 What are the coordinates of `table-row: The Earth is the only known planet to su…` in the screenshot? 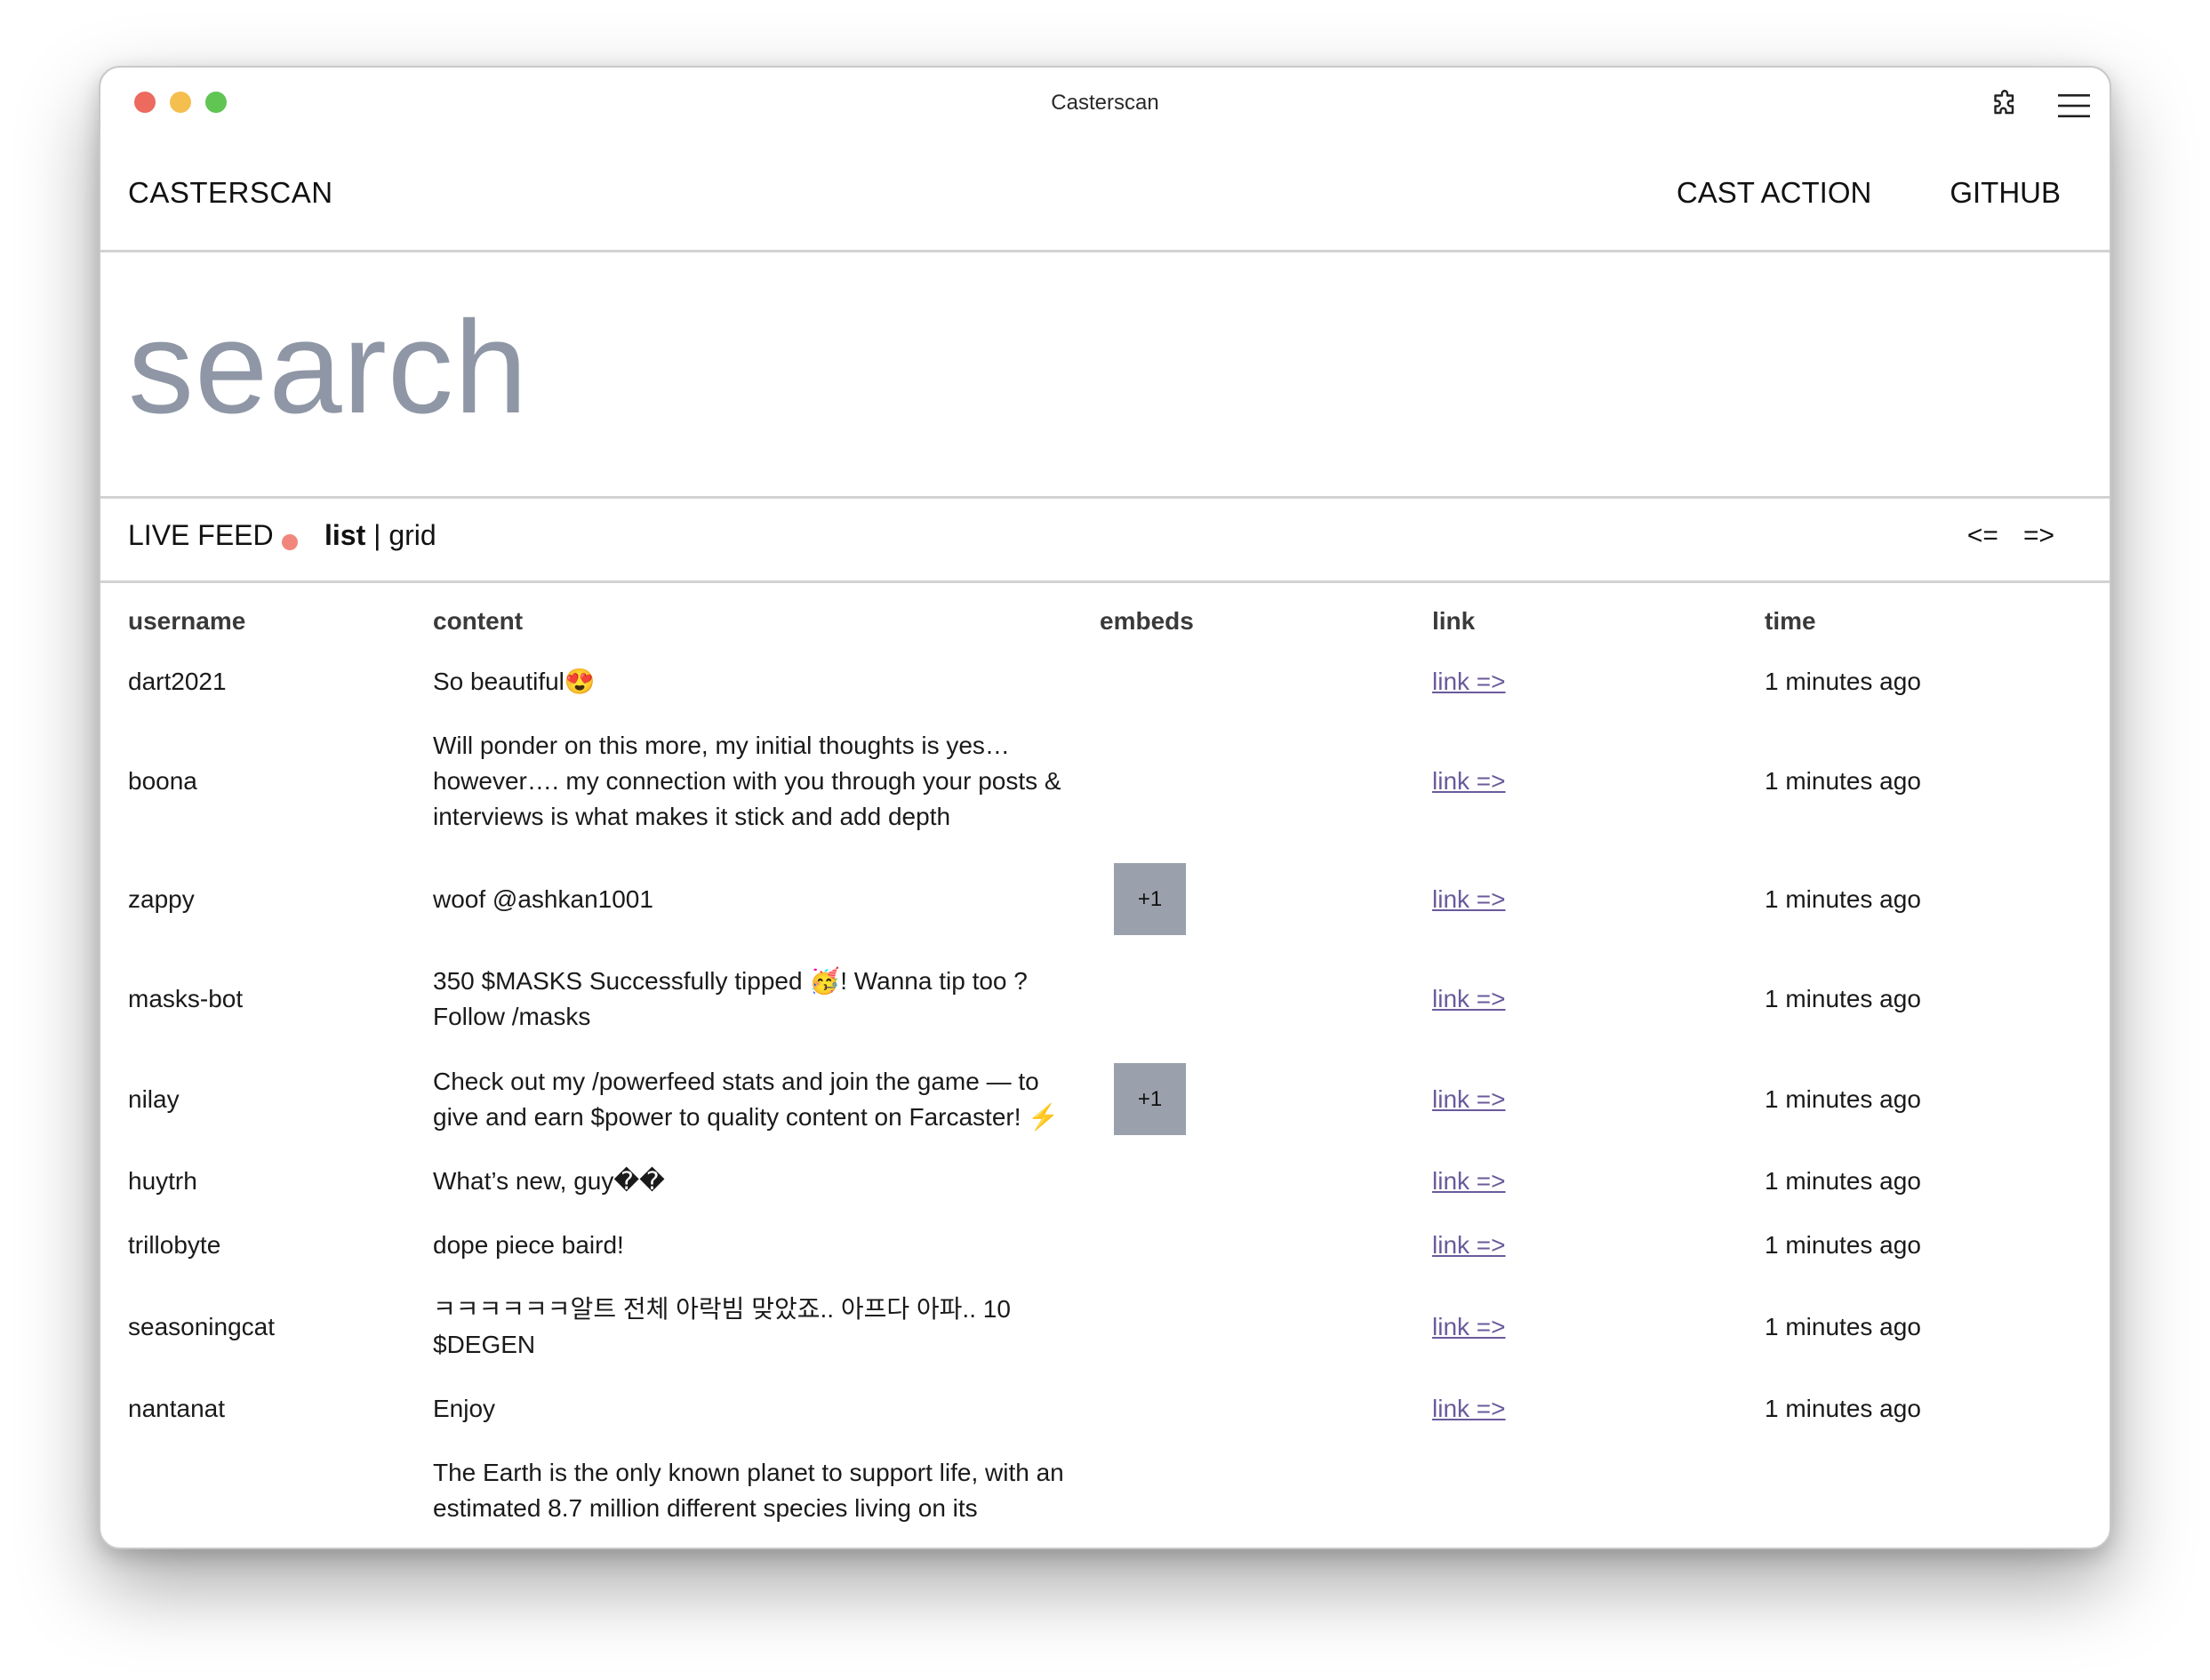 It's located at (1105, 1490).